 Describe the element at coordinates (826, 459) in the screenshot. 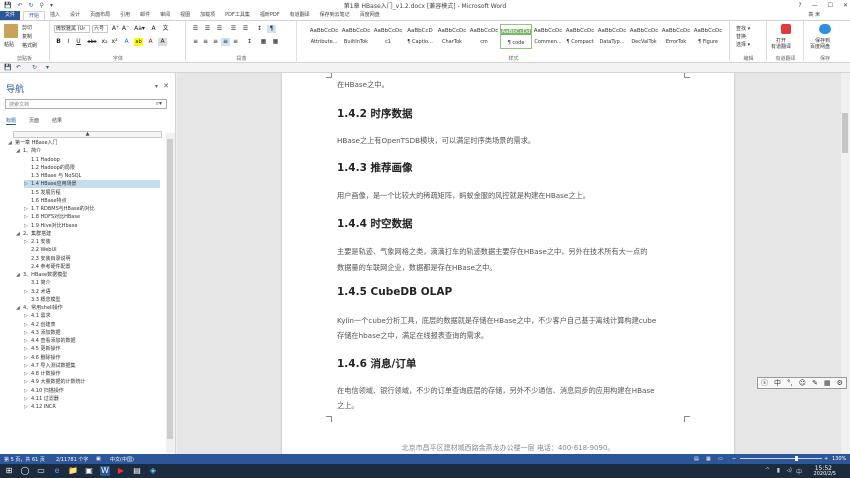

I see `zoom-in-icon: +` at that location.